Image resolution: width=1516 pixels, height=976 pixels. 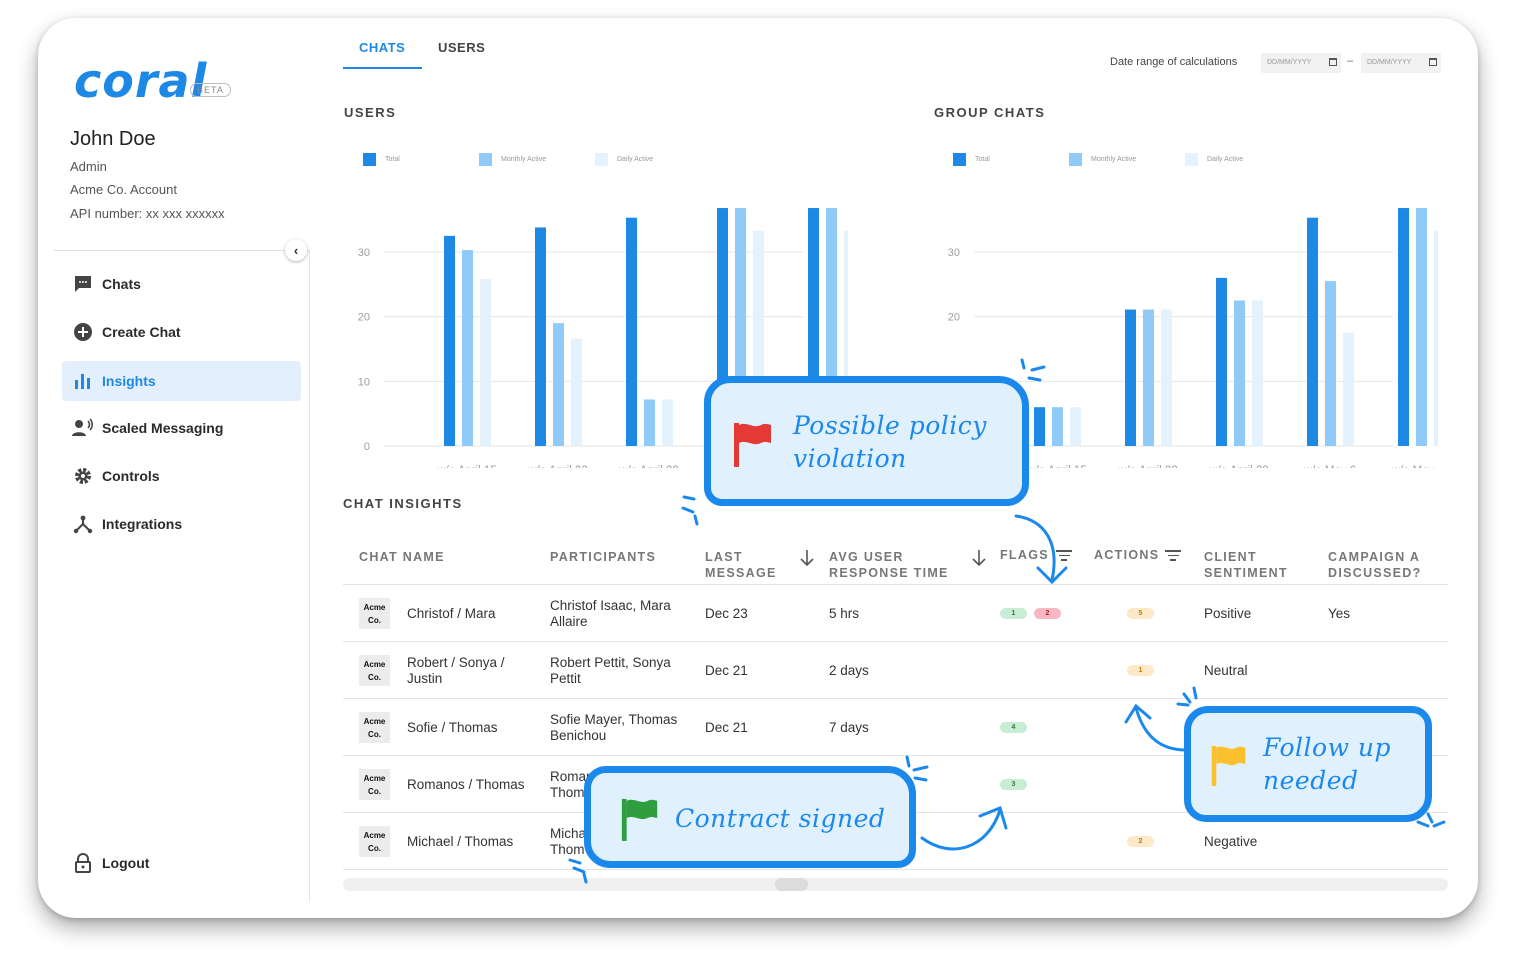 What do you see at coordinates (181, 284) in the screenshot?
I see `sidebar-item-chats: Chats` at bounding box center [181, 284].